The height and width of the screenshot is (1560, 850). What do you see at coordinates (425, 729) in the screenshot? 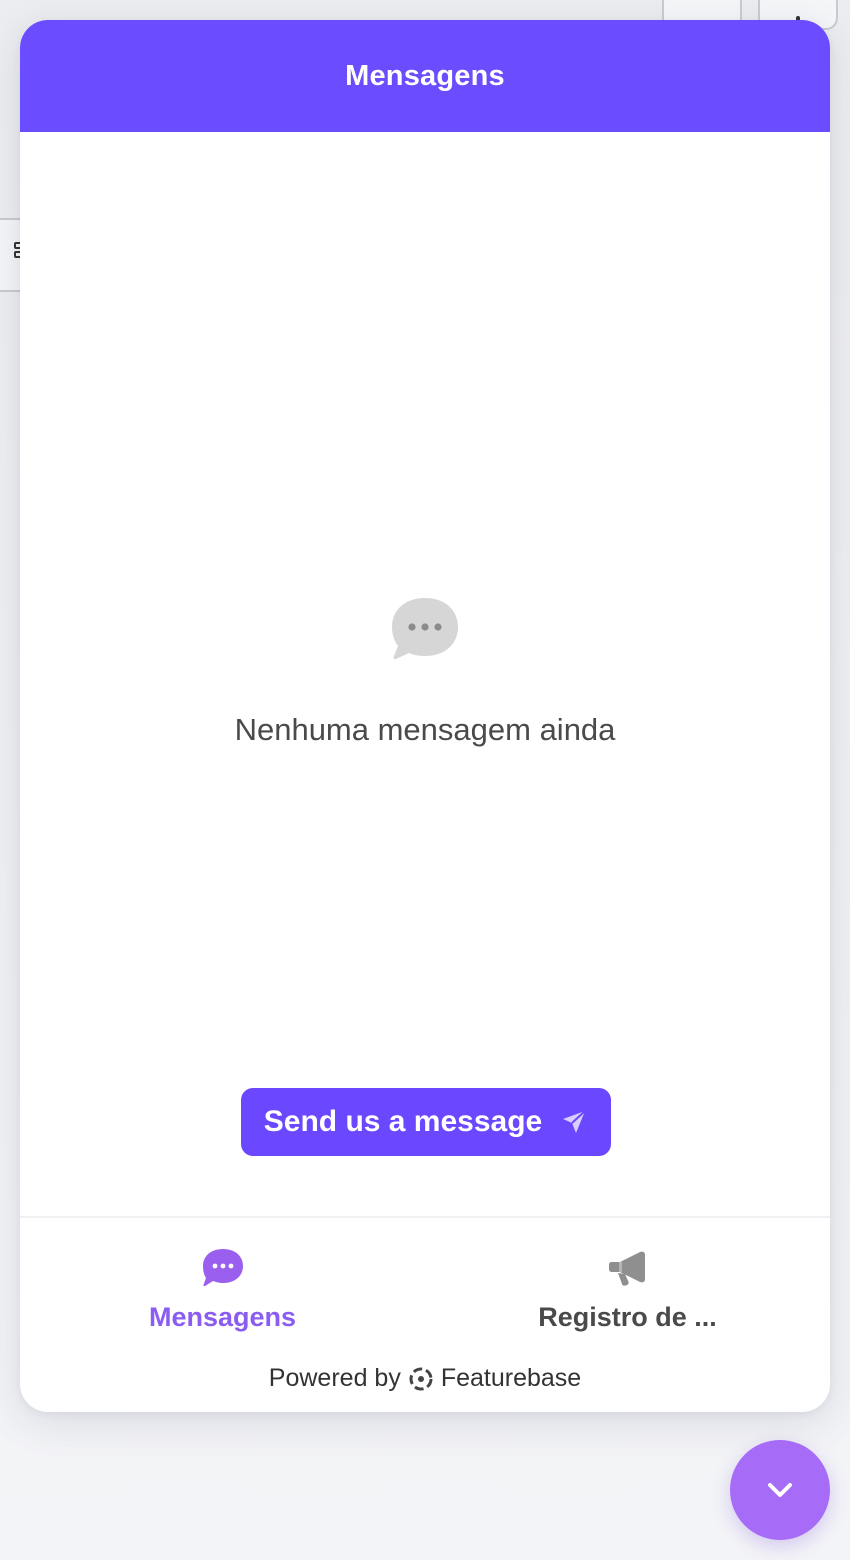
I see `empty-state-text: Nenhuma mensagem ainda` at bounding box center [425, 729].